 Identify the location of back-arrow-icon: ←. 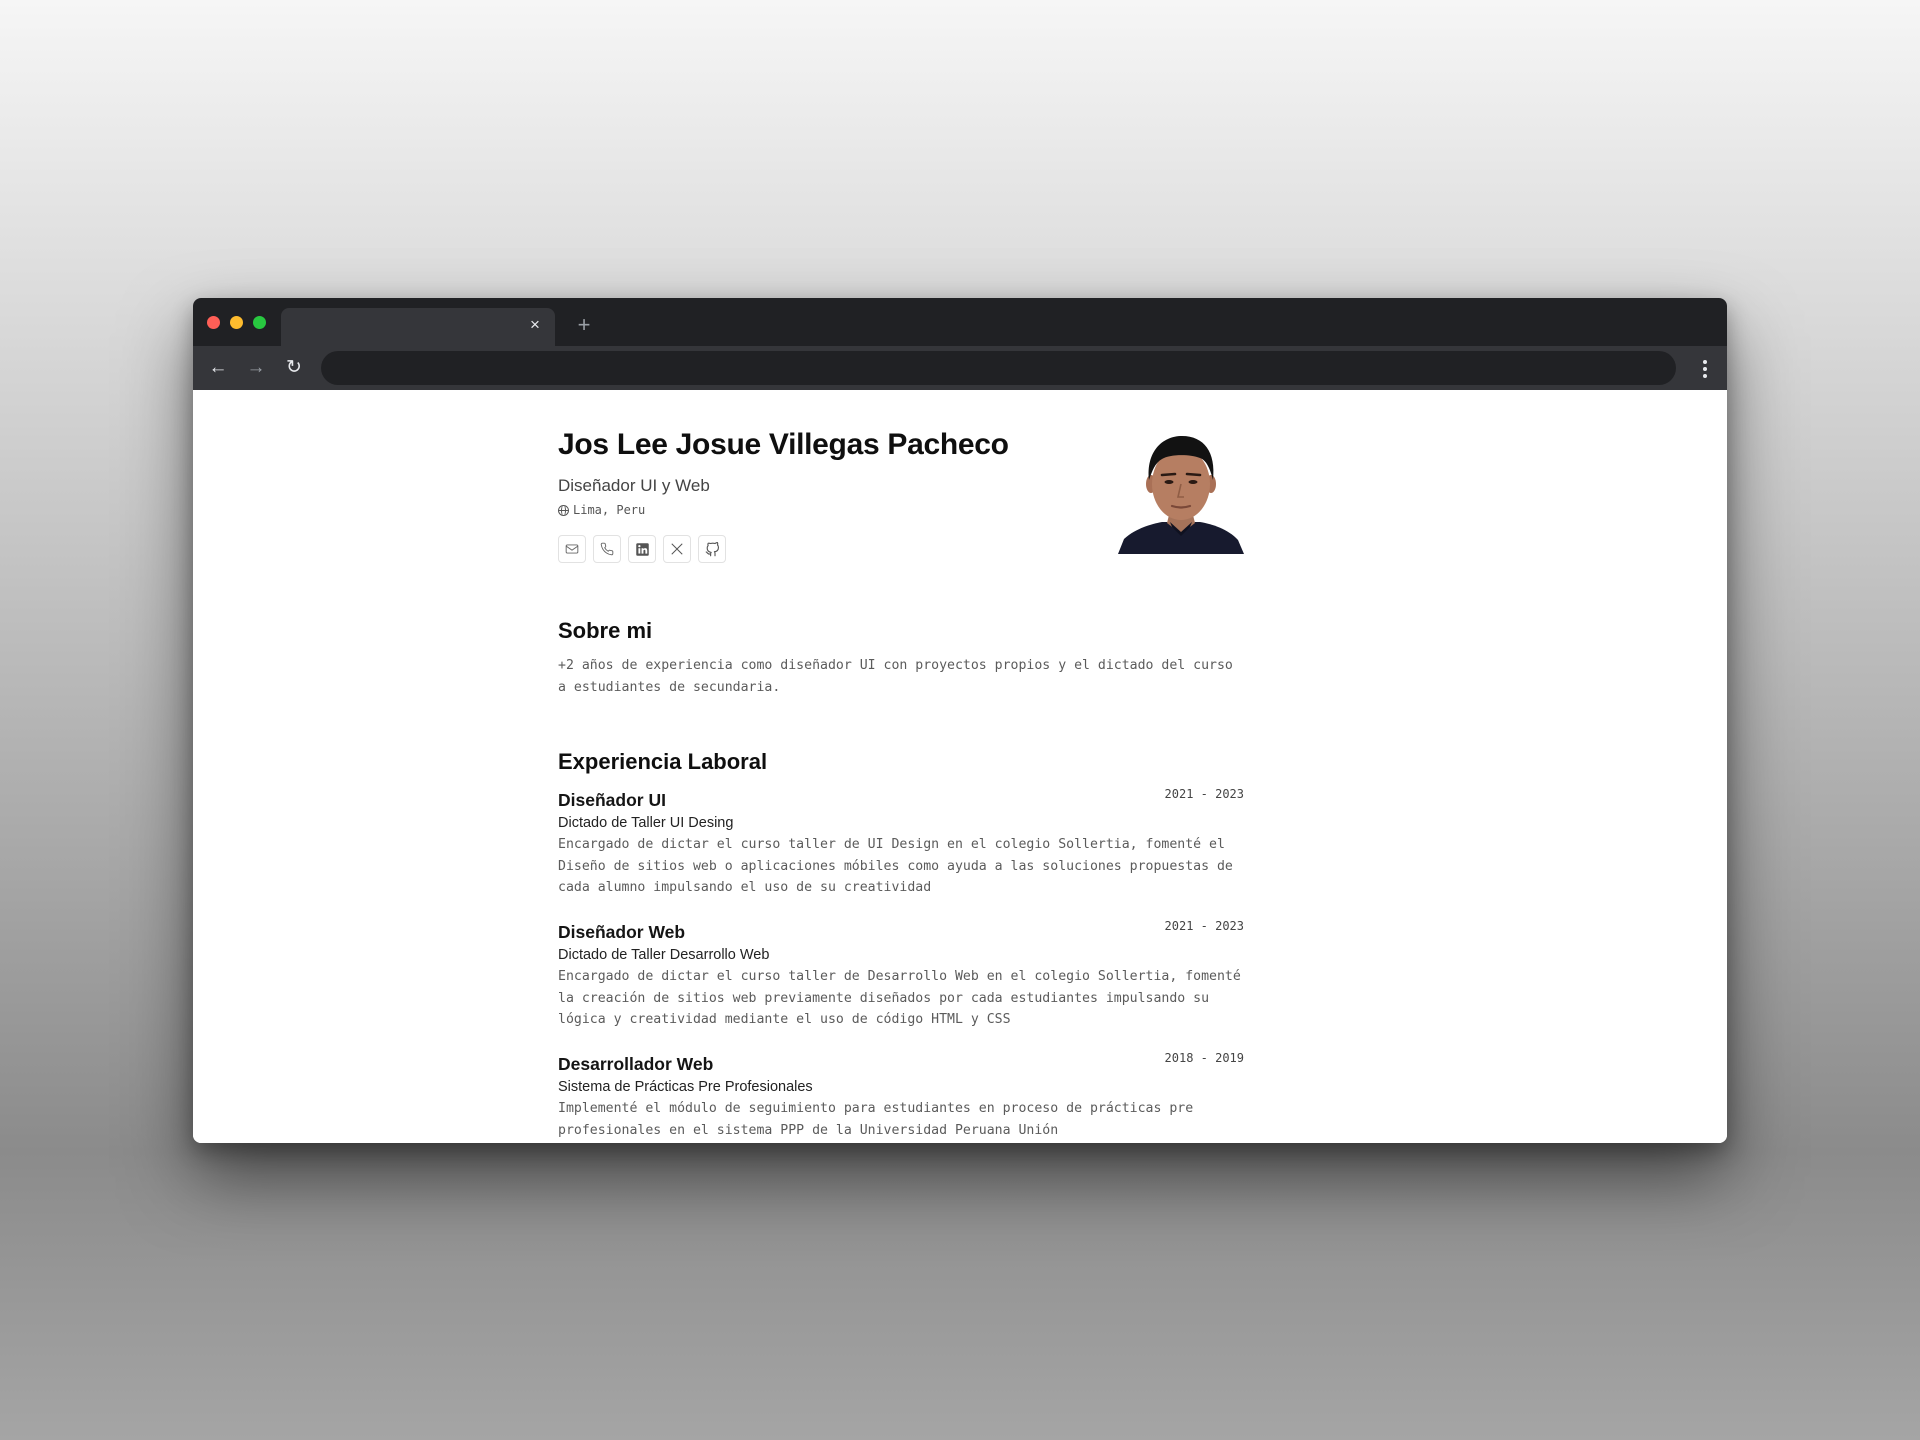
(218, 368).